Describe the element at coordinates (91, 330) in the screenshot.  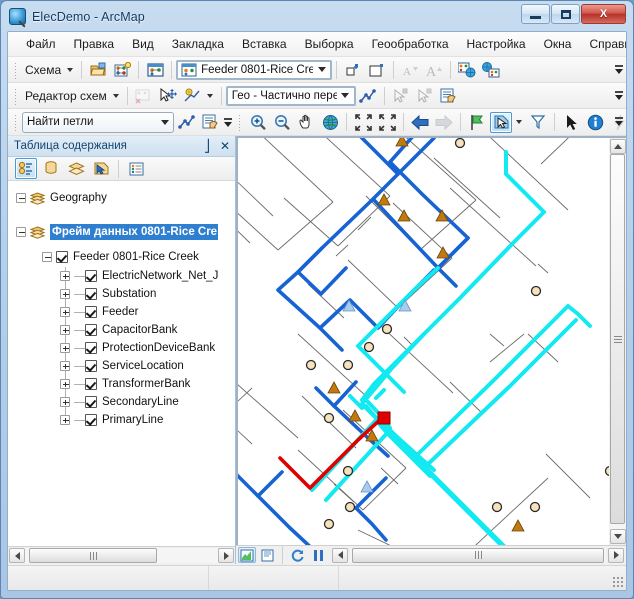
I see `toc-checkbox-capacitorbank` at that location.